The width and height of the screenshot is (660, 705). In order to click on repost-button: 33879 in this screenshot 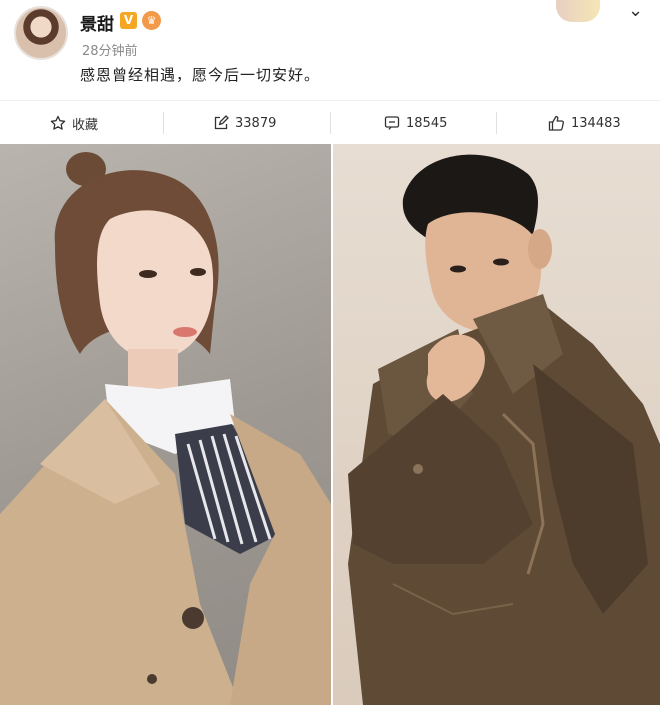, I will do `click(244, 123)`.